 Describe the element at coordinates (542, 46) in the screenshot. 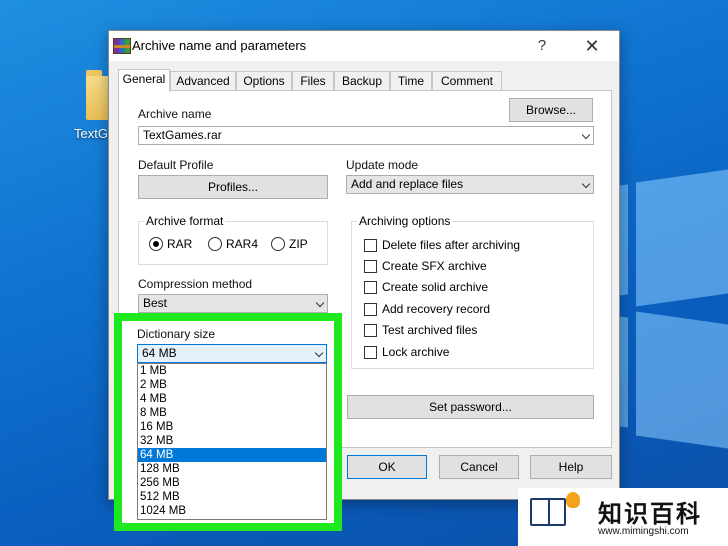

I see `help-icon: ?` at that location.